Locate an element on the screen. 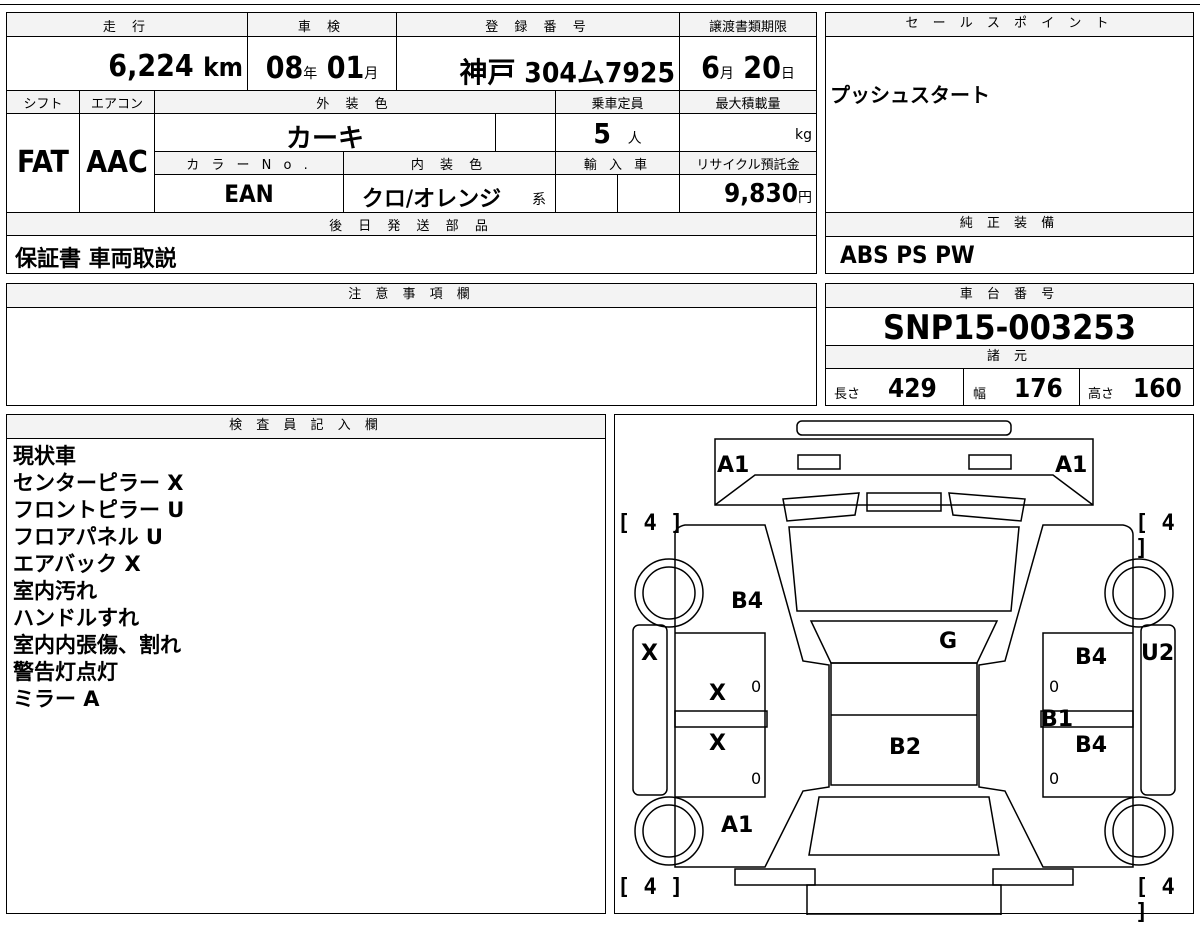 Image resolution: width=1200 pixels, height=925 pixels. notes-header: 注 意 事 項 欄 is located at coordinates (411, 296).